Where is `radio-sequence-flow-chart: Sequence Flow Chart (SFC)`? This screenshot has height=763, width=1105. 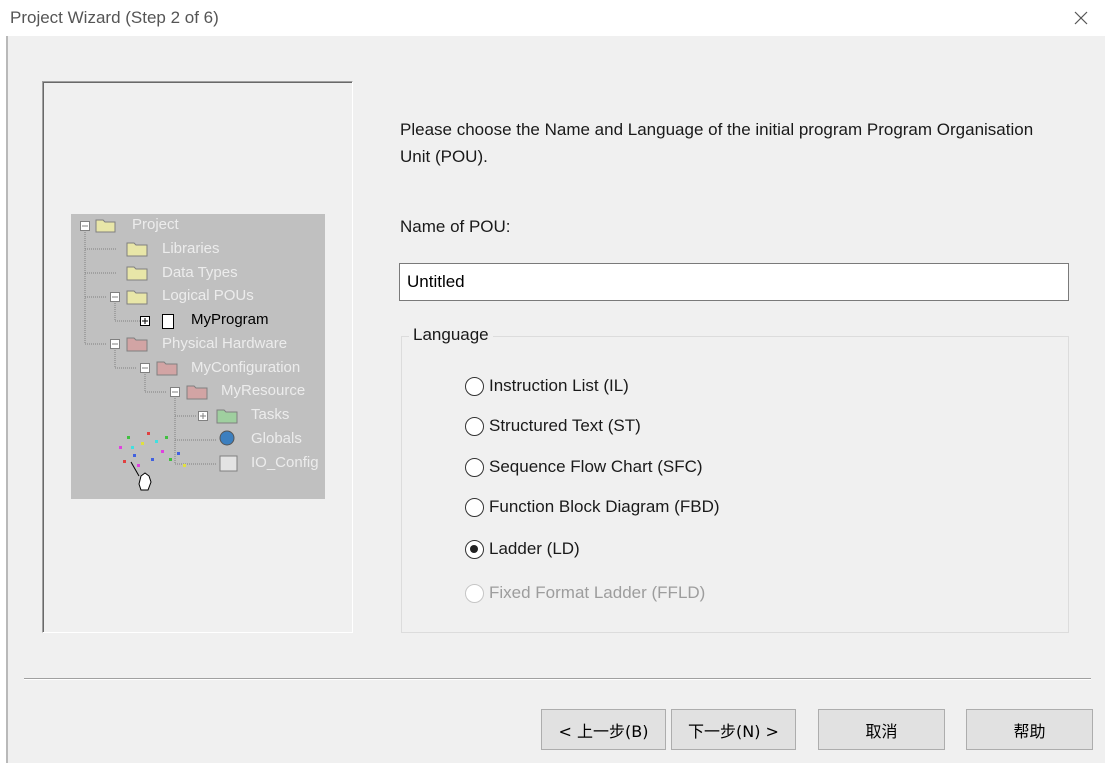
radio-sequence-flow-chart: Sequence Flow Chart (SFC) is located at coordinates (584, 467).